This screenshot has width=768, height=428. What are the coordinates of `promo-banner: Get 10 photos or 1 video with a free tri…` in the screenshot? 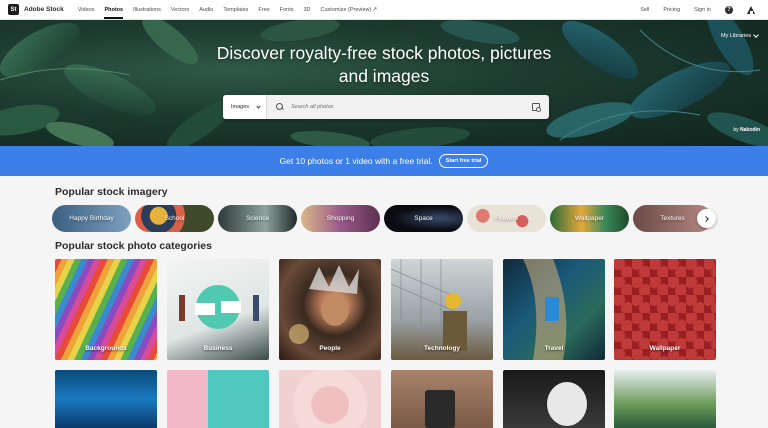 It's located at (384, 161).